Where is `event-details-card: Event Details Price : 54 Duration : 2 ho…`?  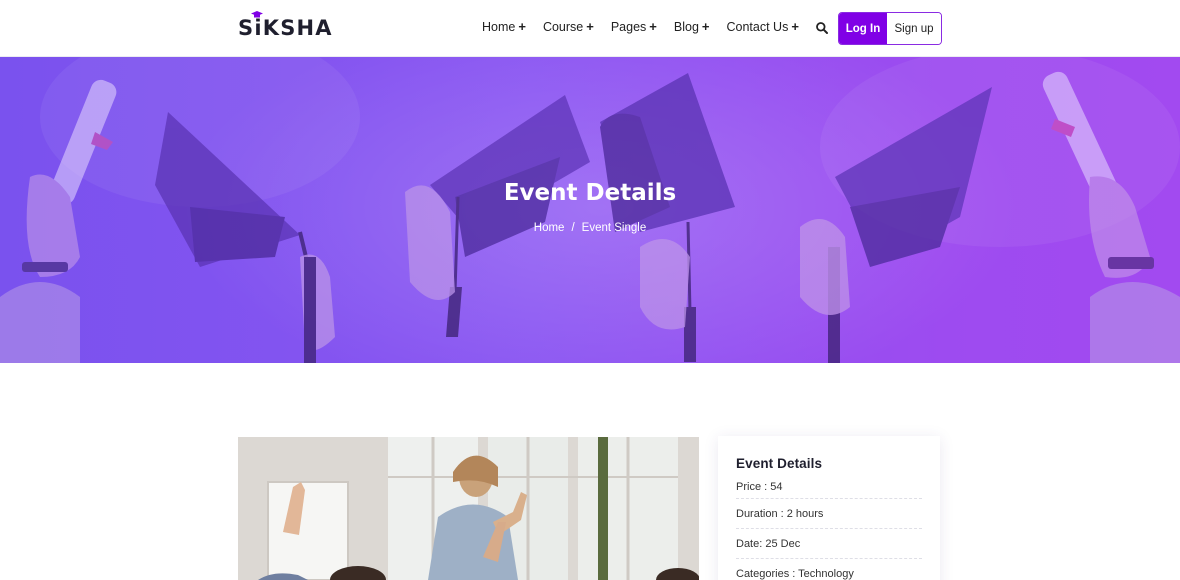 event-details-card: Event Details Price : 54 Duration : 2 ho… is located at coordinates (829, 508).